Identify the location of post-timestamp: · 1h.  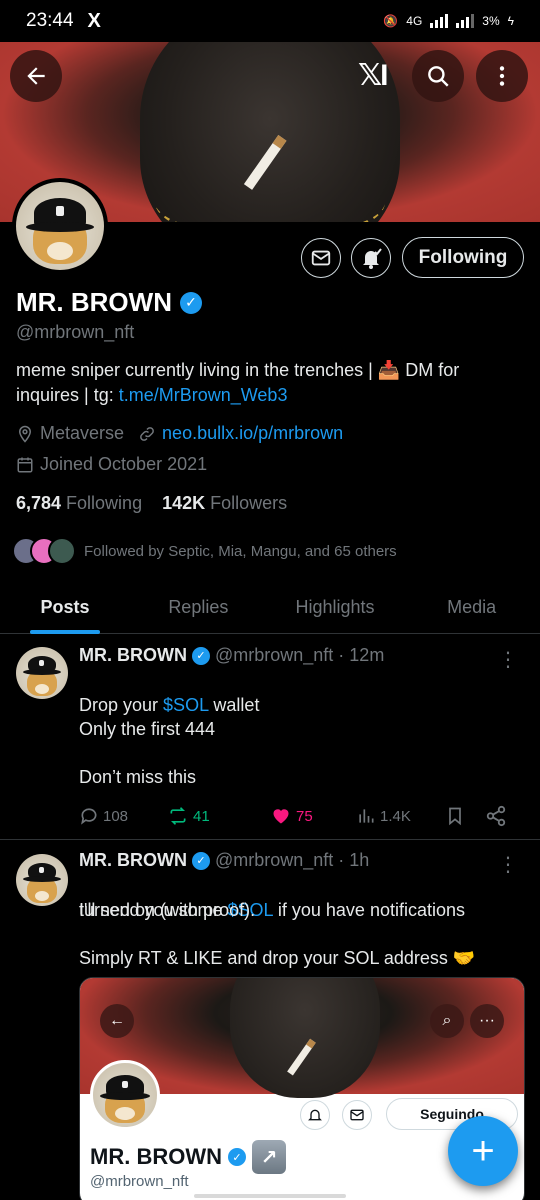
(354, 860).